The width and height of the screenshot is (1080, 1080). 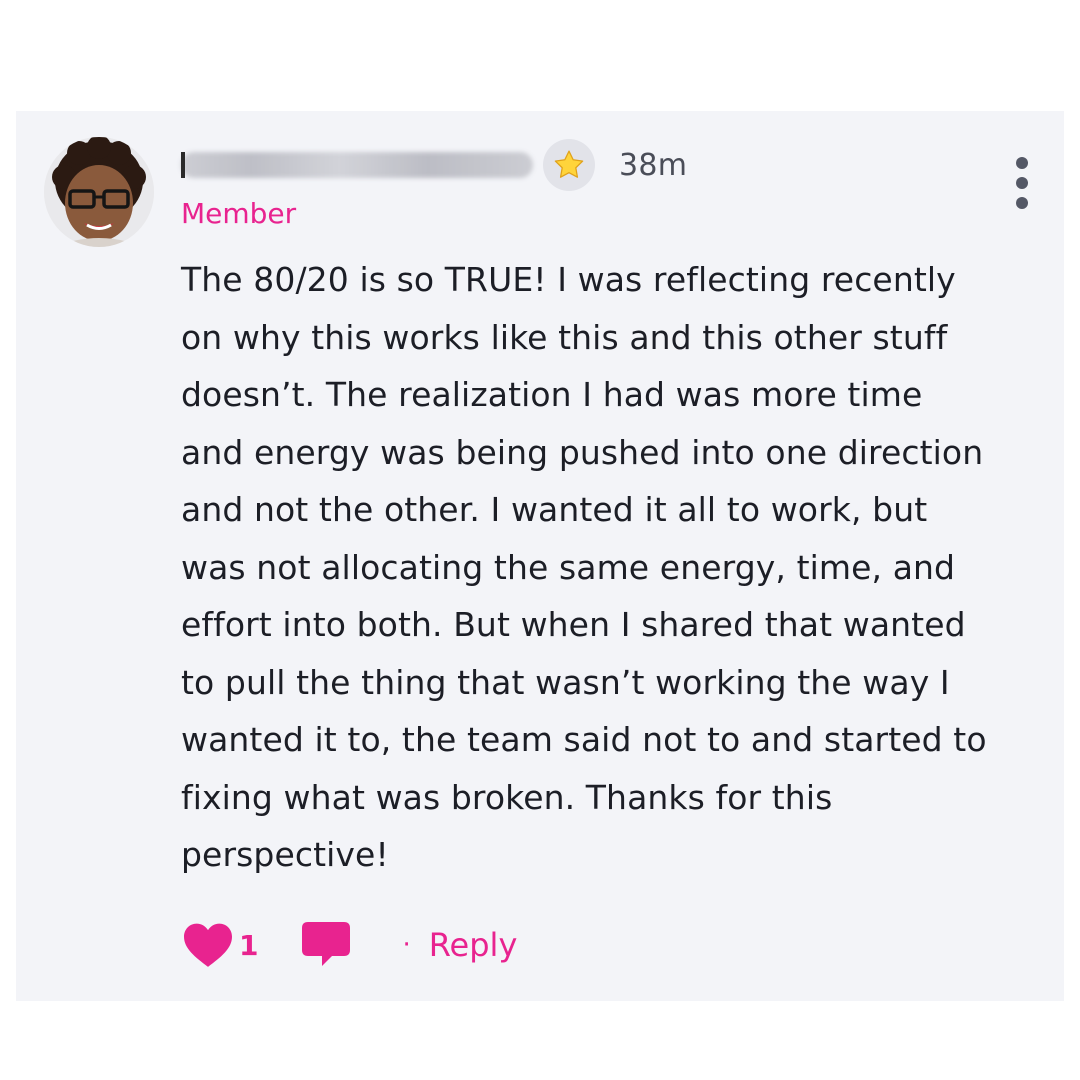 What do you see at coordinates (357, 165) in the screenshot?
I see `author-name-redacted` at bounding box center [357, 165].